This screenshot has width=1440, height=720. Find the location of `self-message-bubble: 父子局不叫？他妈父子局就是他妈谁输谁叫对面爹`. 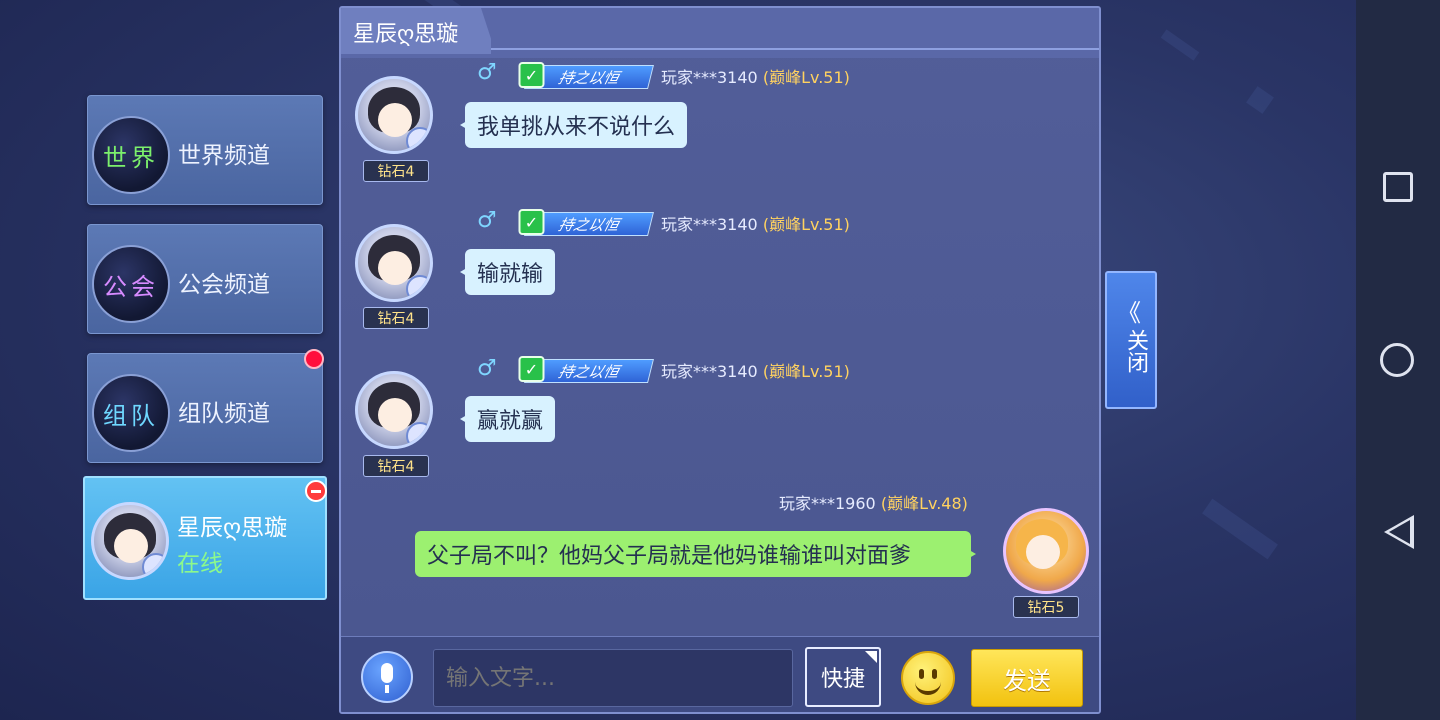

self-message-bubble: 父子局不叫？他妈父子局就是他妈谁输谁叫对面爹 is located at coordinates (695, 554).